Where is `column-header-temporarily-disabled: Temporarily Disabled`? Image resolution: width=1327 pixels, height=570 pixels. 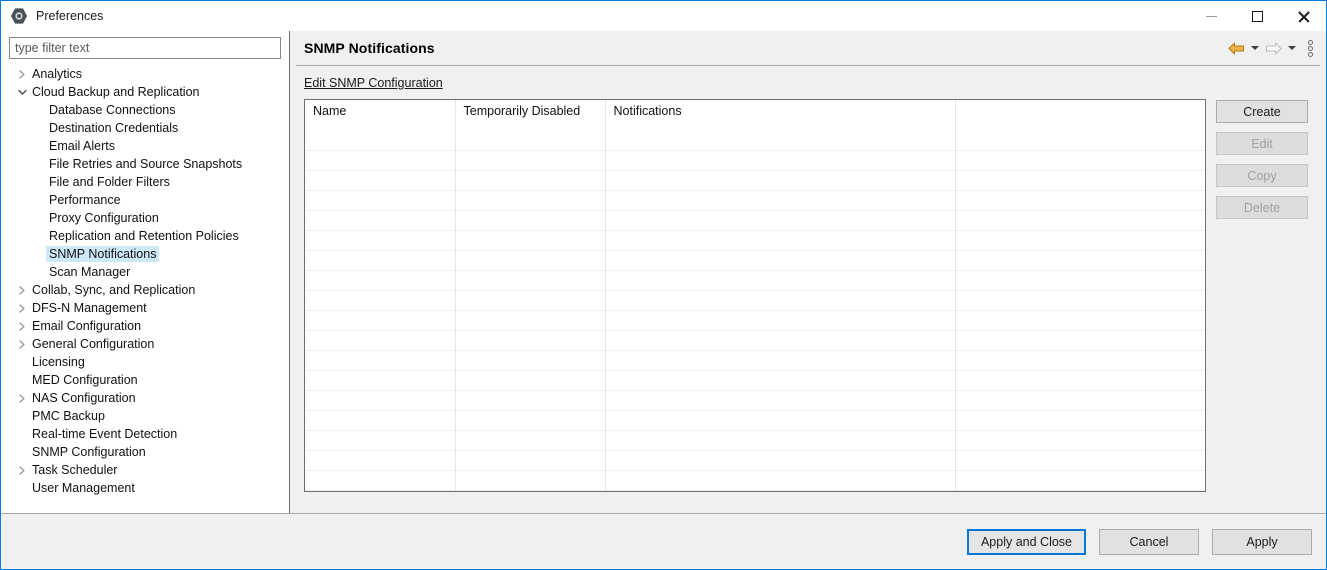 column-header-temporarily-disabled: Temporarily Disabled is located at coordinates (530, 116).